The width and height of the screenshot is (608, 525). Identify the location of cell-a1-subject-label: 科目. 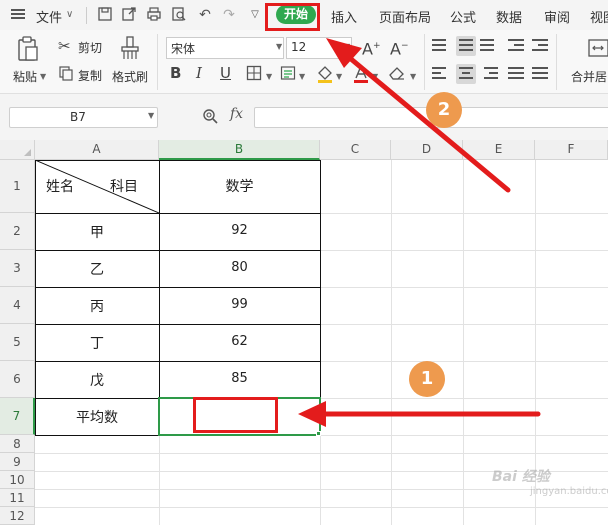
(124, 186).